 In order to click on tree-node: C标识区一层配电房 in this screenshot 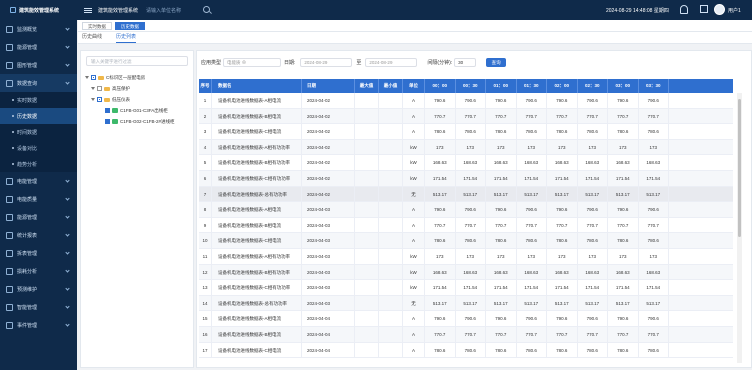, I will do `click(137, 77)`.